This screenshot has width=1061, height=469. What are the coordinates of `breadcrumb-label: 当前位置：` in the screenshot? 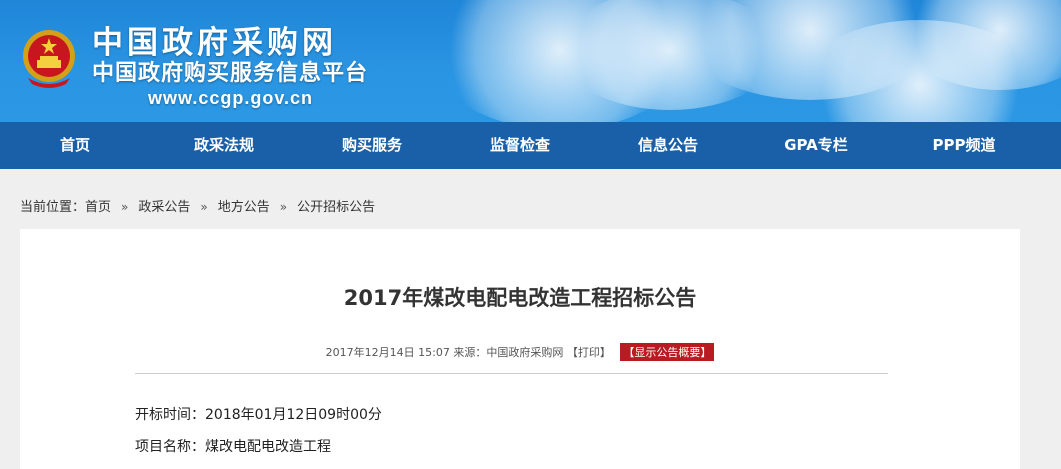 It's located at (53, 207).